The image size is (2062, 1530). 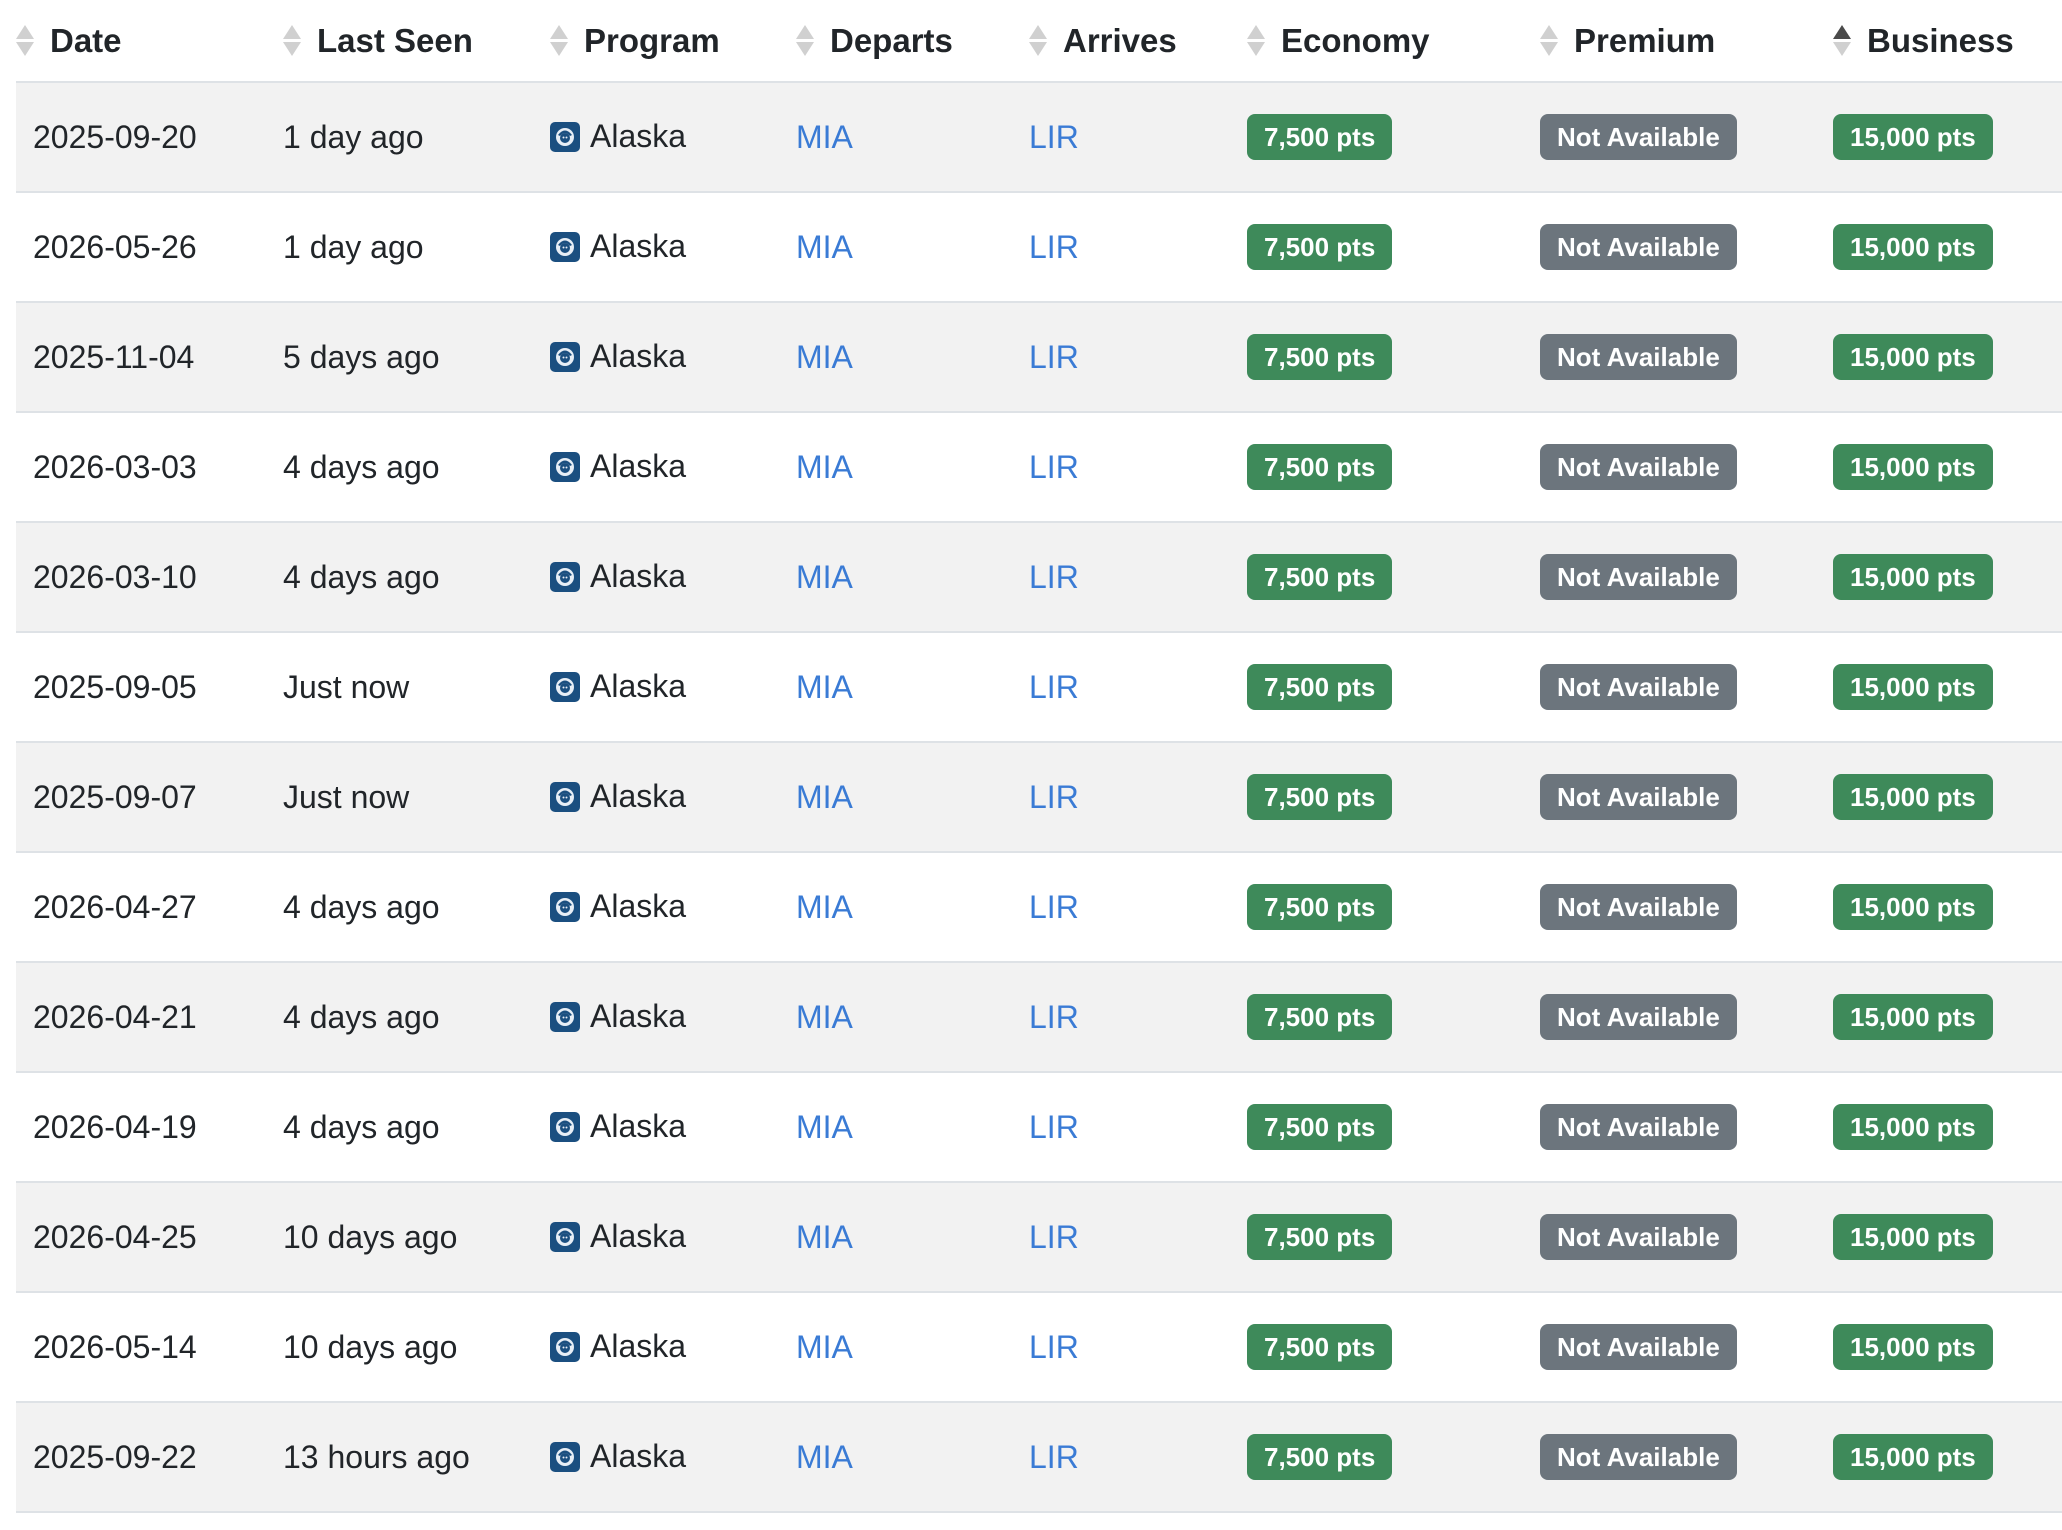 What do you see at coordinates (673, 41) in the screenshot?
I see `column-header-program: Program` at bounding box center [673, 41].